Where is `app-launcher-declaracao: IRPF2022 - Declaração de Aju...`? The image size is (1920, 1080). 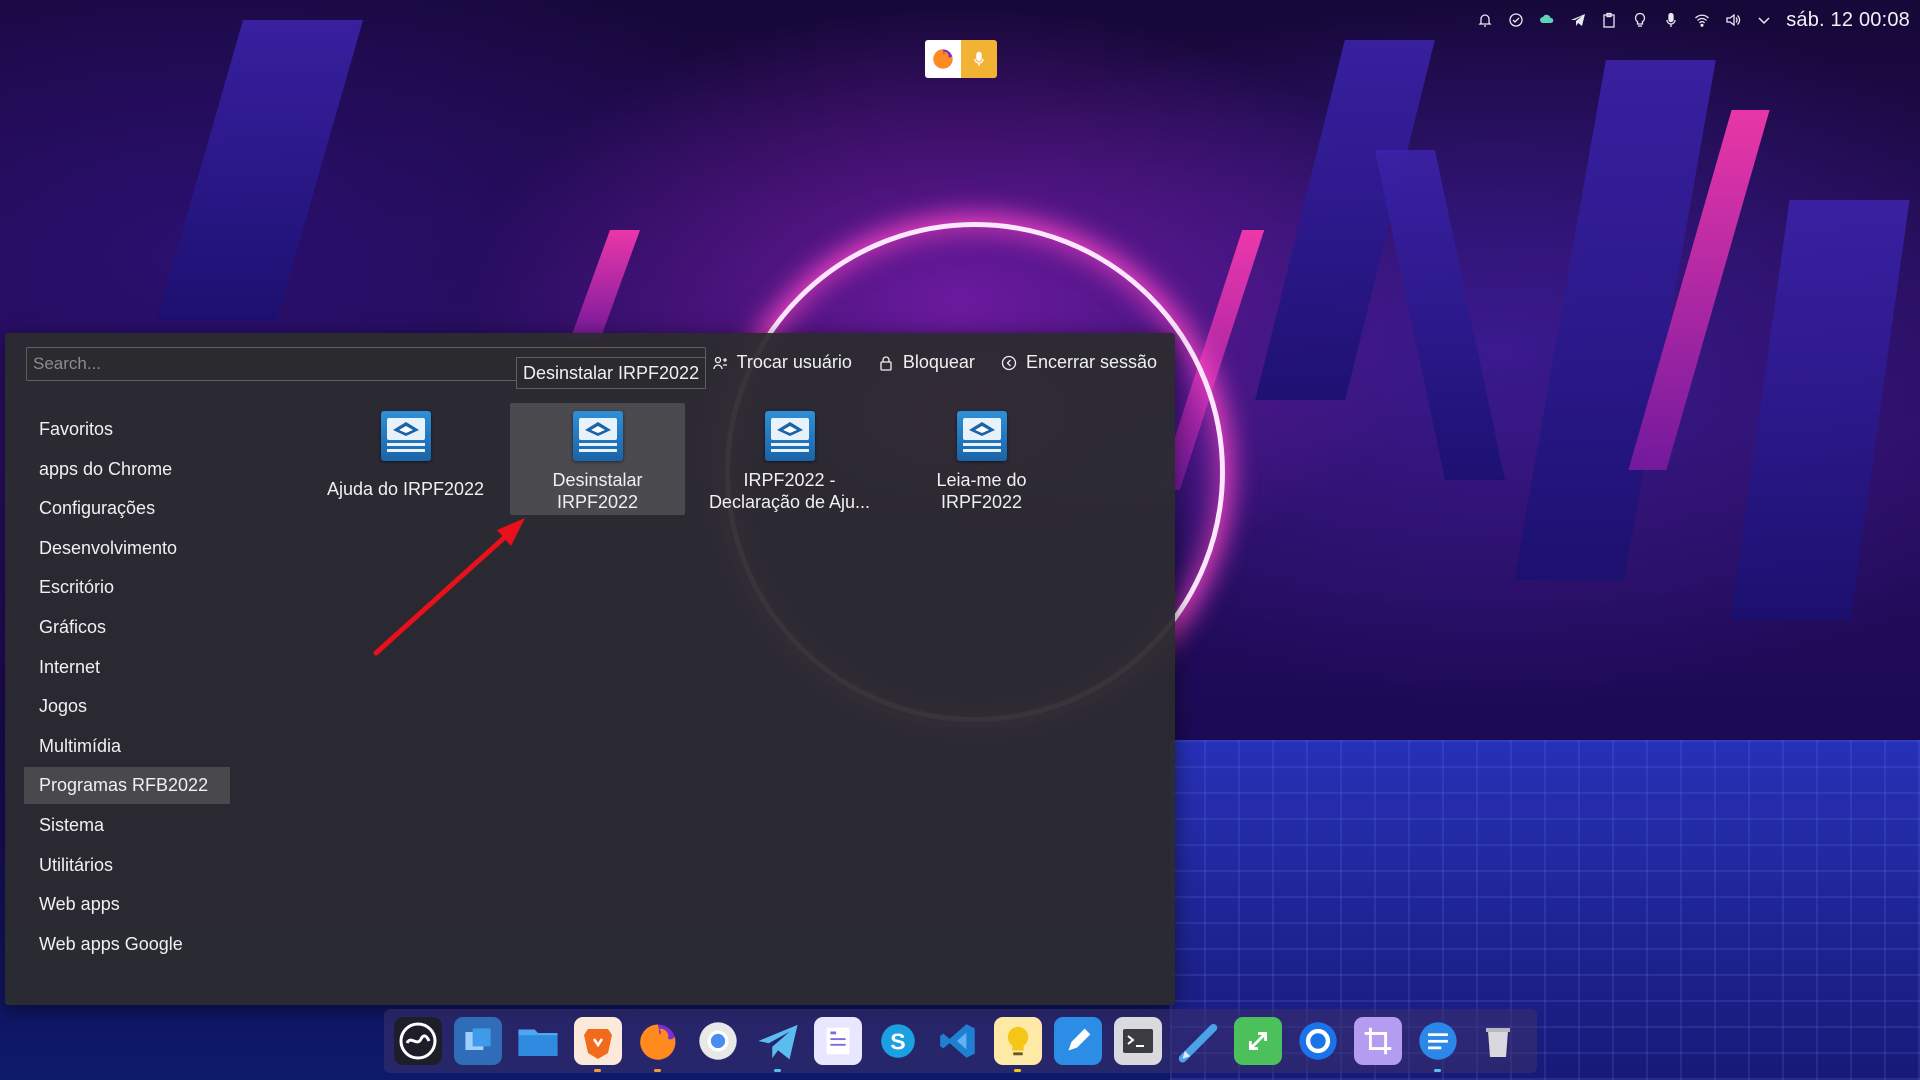 app-launcher-declaracao: IRPF2022 - Declaração de Aju... is located at coordinates (789, 459).